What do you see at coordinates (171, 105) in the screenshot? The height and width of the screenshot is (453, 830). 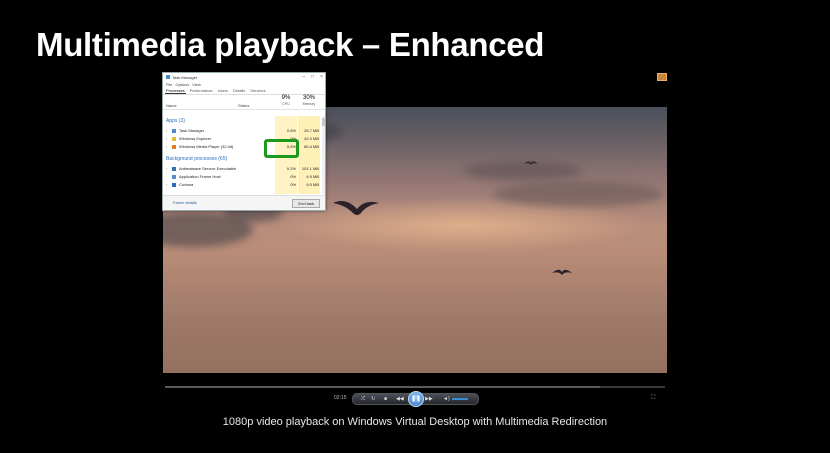 I see `column-name: Name` at bounding box center [171, 105].